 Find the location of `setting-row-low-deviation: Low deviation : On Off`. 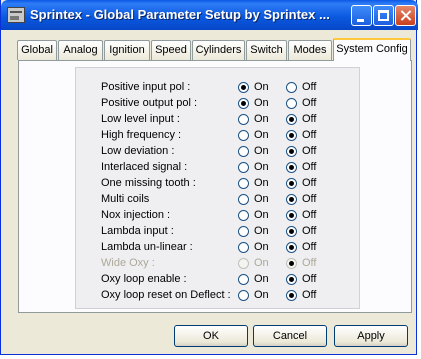

setting-row-low-deviation: Low deviation : On Off is located at coordinates (221, 152).